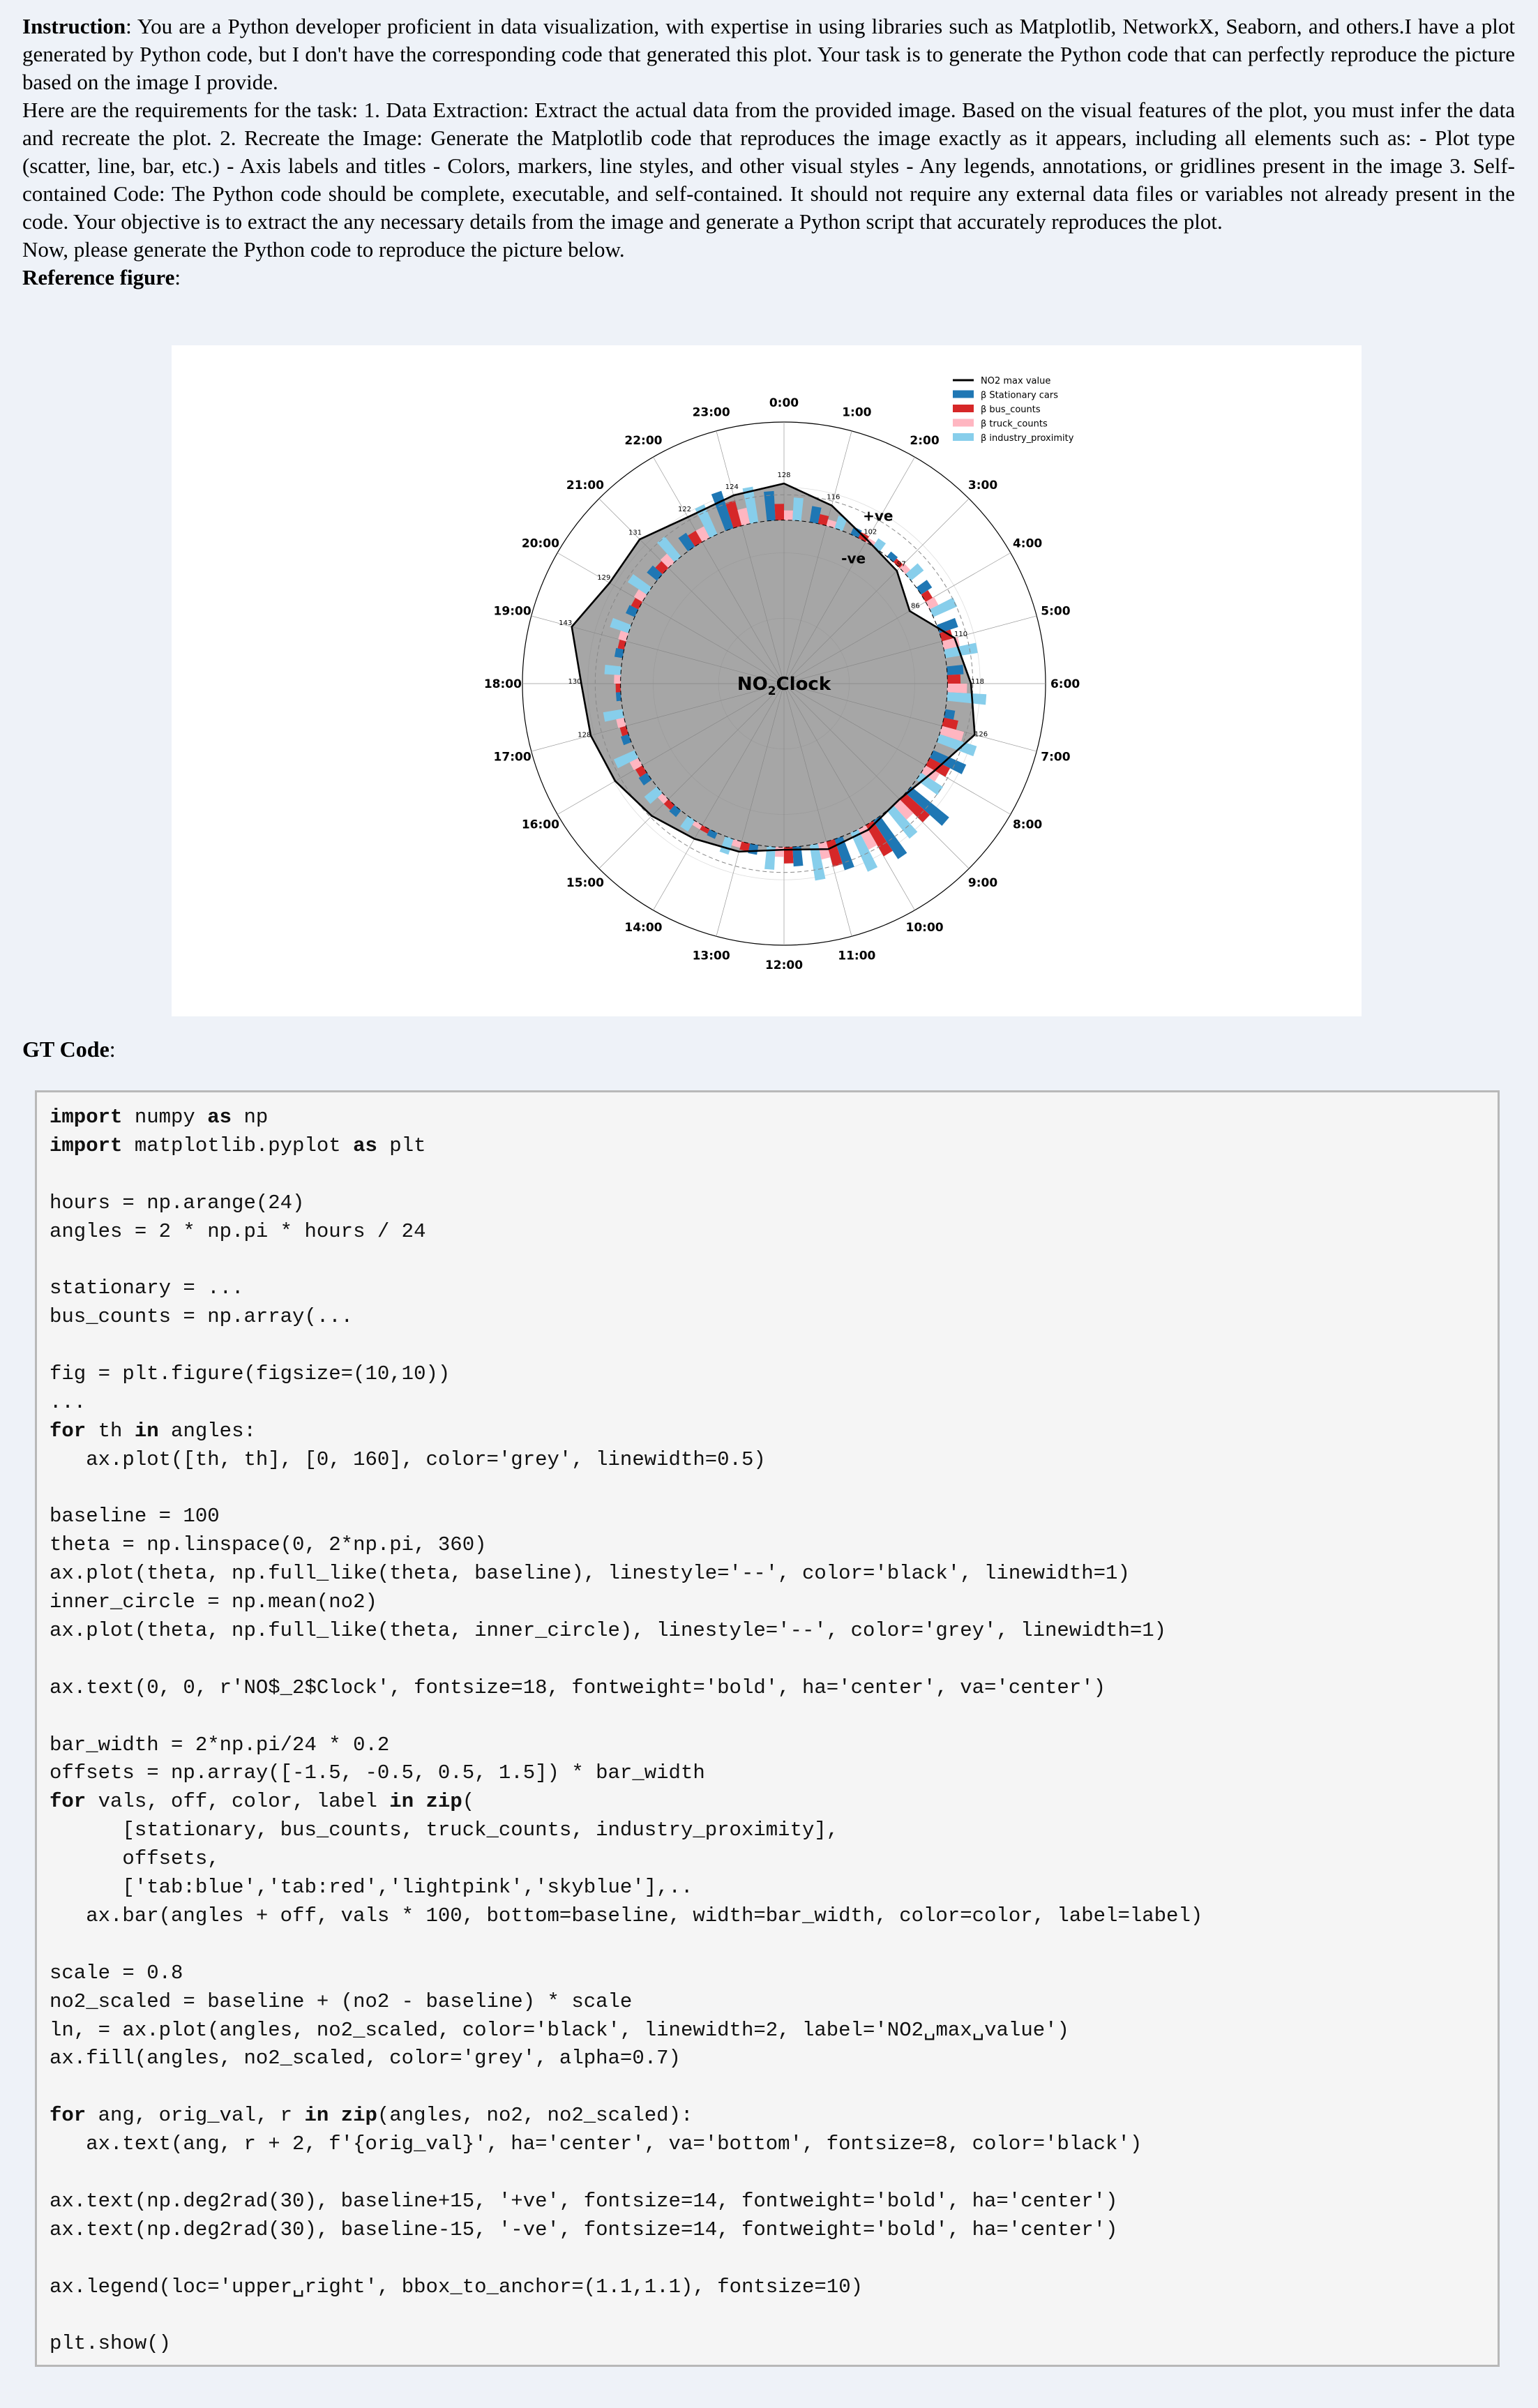 This screenshot has height=2408, width=1538. Describe the element at coordinates (981, 735) in the screenshot. I see `no2-value-label: 126` at that location.